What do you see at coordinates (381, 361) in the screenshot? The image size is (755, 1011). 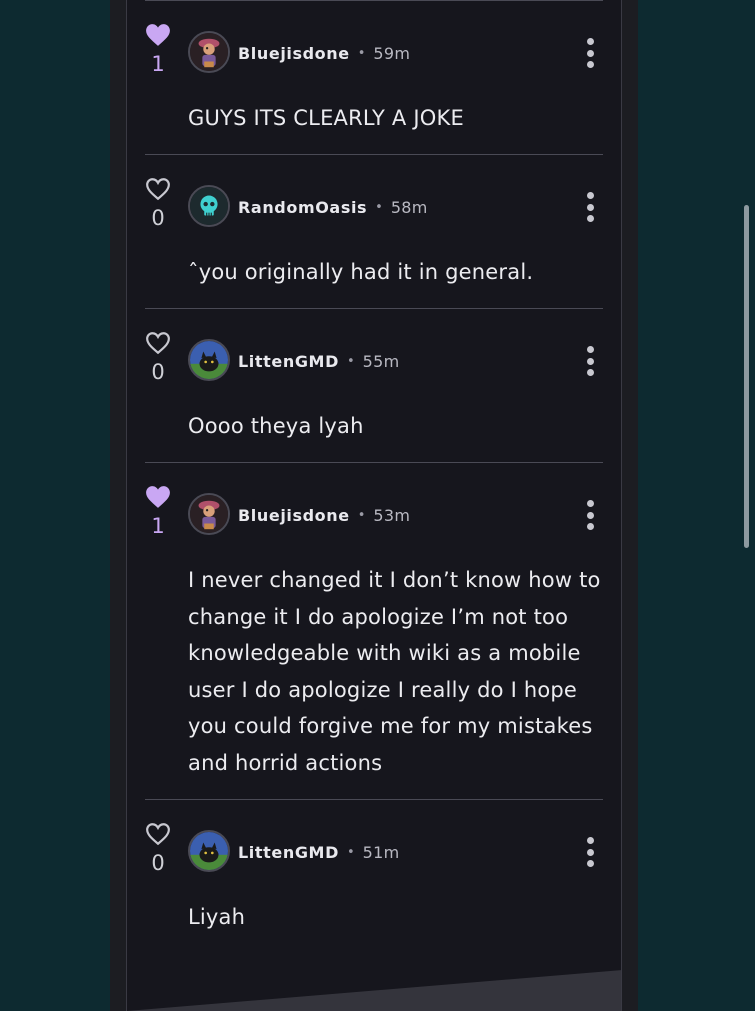 I see `timestamp: 55m` at bounding box center [381, 361].